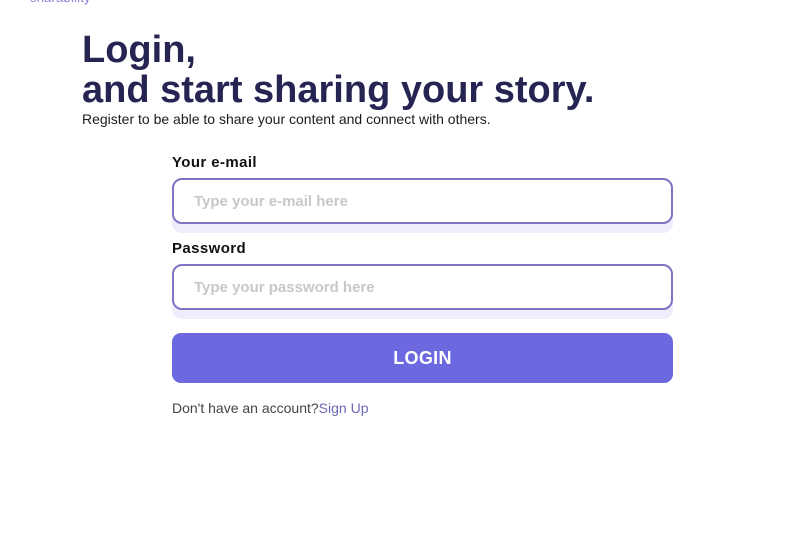 The width and height of the screenshot is (806, 538). What do you see at coordinates (422, 358) in the screenshot?
I see `login-button: LOGIN` at bounding box center [422, 358].